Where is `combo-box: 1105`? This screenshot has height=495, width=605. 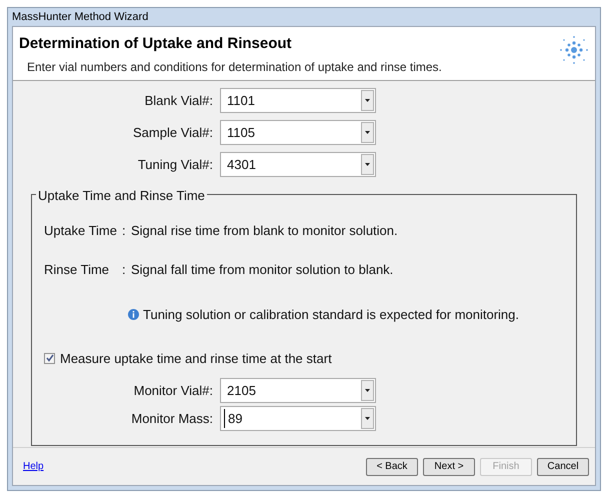 combo-box: 1105 is located at coordinates (298, 132).